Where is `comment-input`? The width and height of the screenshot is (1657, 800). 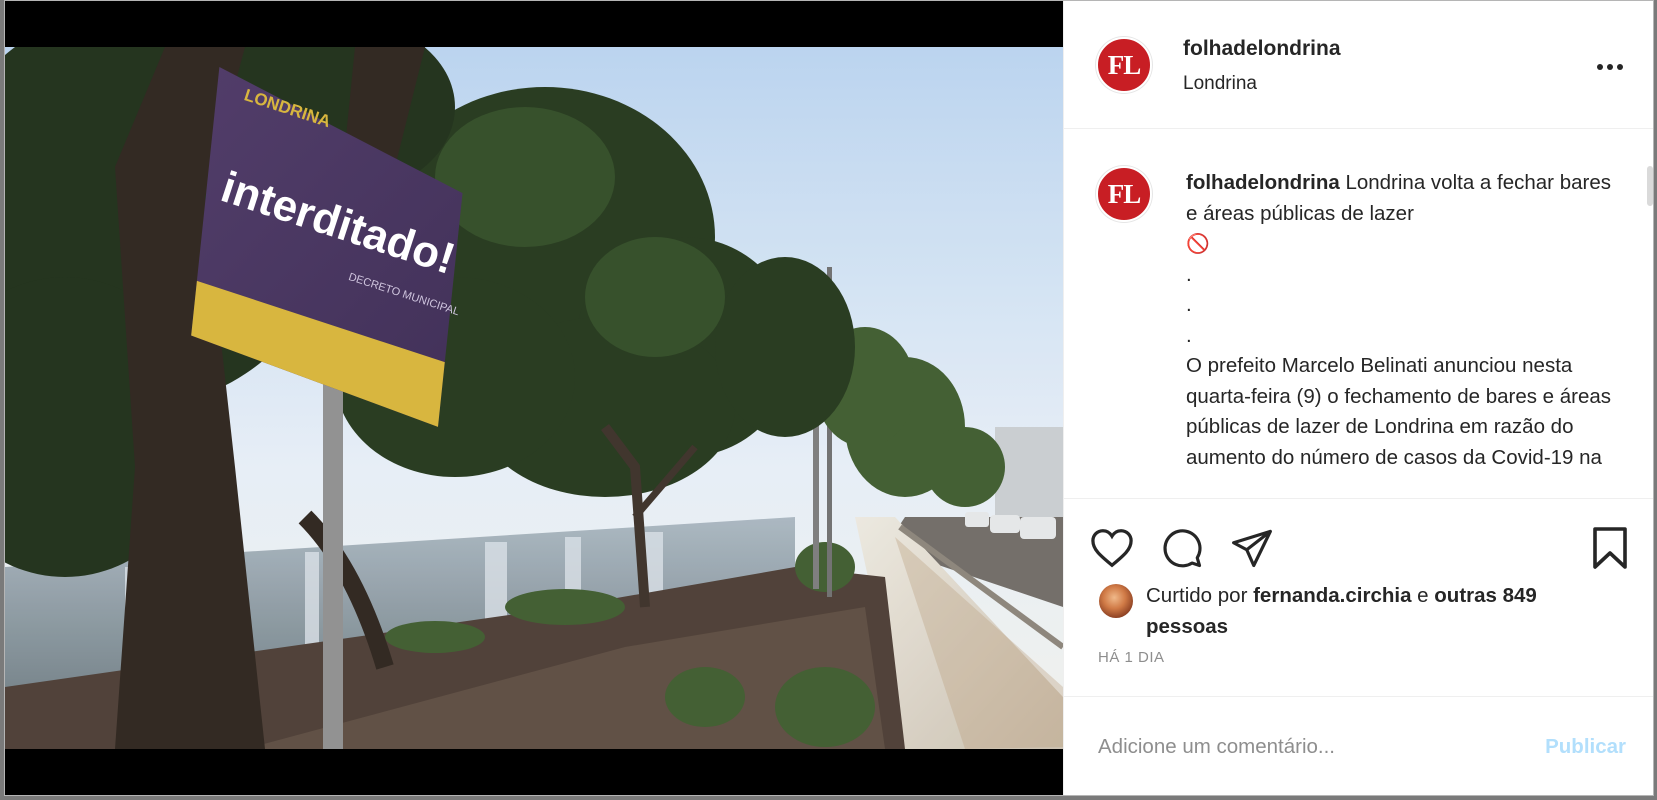
comment-input is located at coordinates (1308, 747).